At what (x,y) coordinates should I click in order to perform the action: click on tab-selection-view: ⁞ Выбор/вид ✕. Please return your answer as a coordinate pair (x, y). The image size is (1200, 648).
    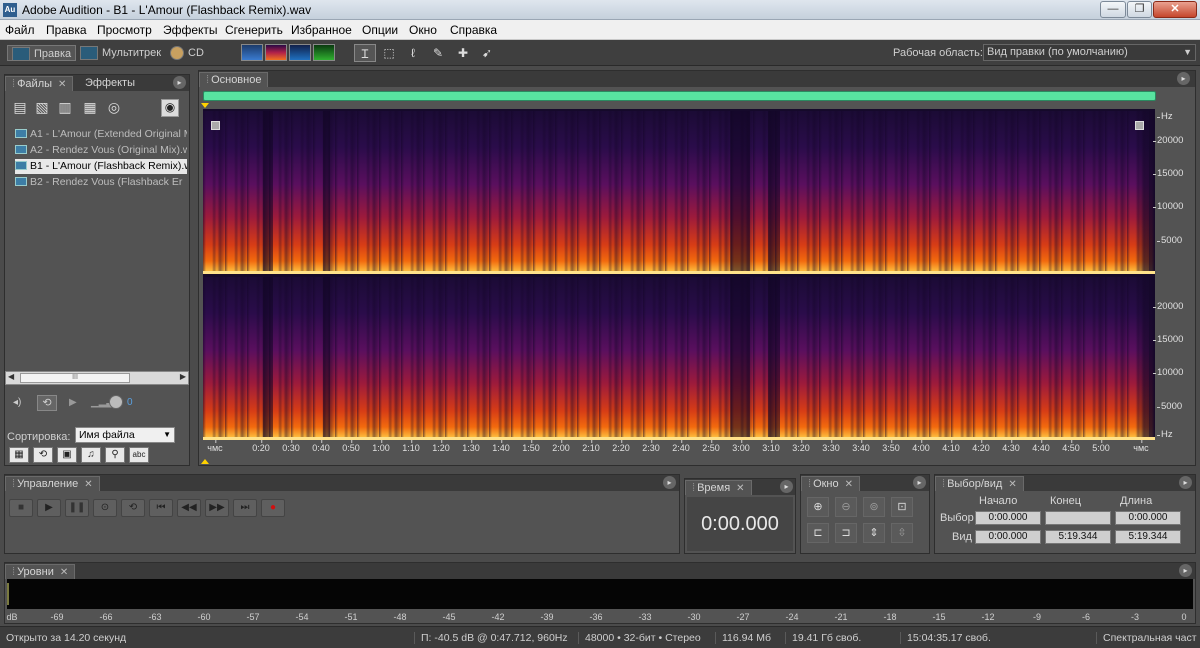
    Looking at the image, I should click on (979, 483).